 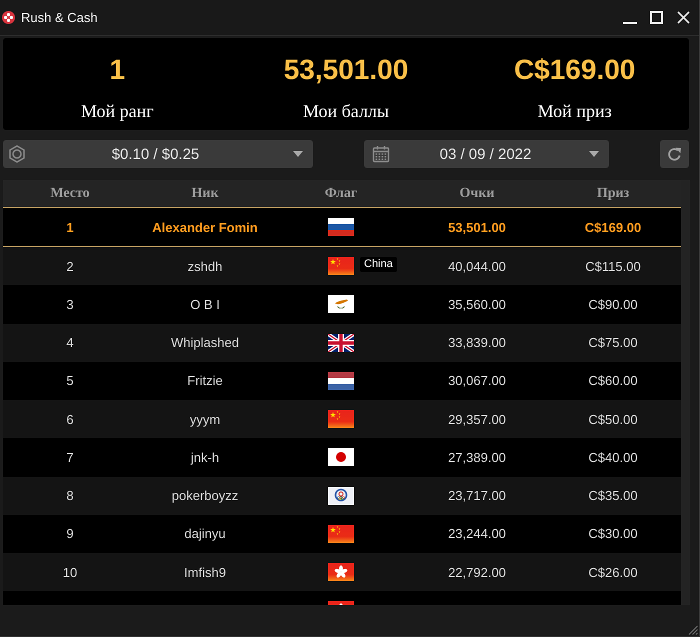 I want to click on table-cell: 6, so click(x=70, y=419).